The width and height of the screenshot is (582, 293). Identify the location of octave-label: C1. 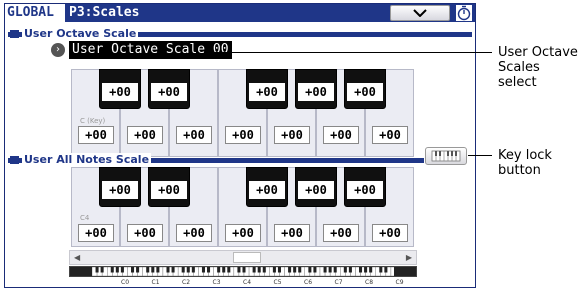
(155, 282).